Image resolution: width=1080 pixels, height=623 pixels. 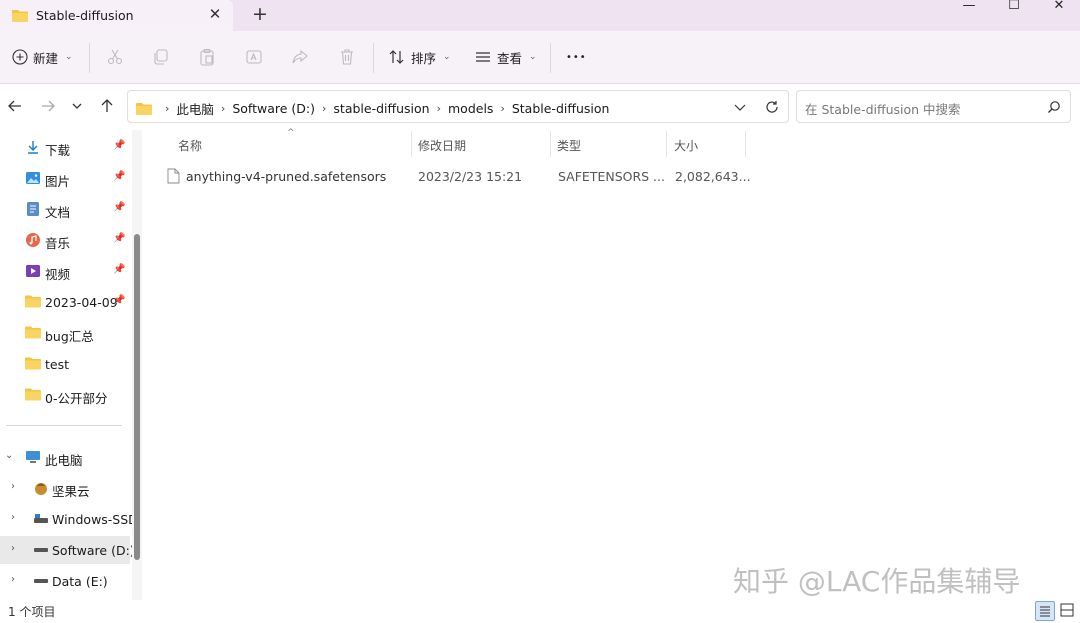 I want to click on sidebar-item-downloads: 下载 📌, so click(x=65, y=147).